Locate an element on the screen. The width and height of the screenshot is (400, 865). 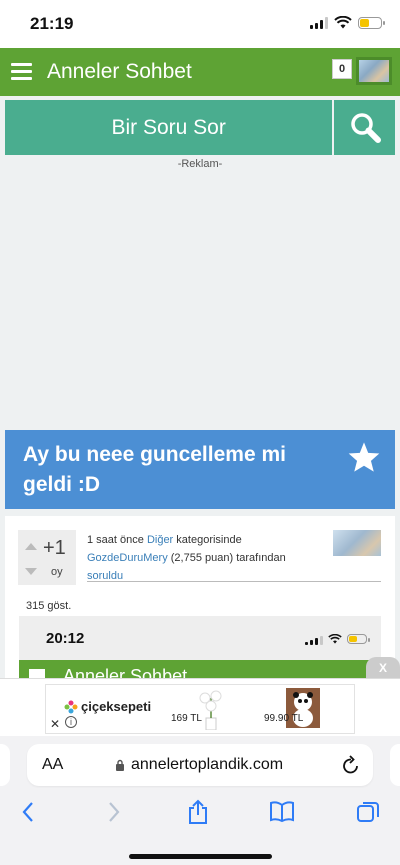
tabs-button is located at coordinates (368, 812).